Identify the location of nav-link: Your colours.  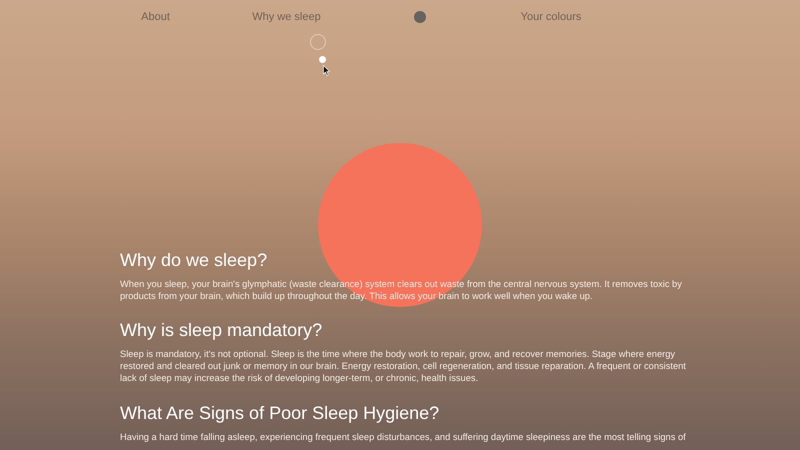
(551, 17).